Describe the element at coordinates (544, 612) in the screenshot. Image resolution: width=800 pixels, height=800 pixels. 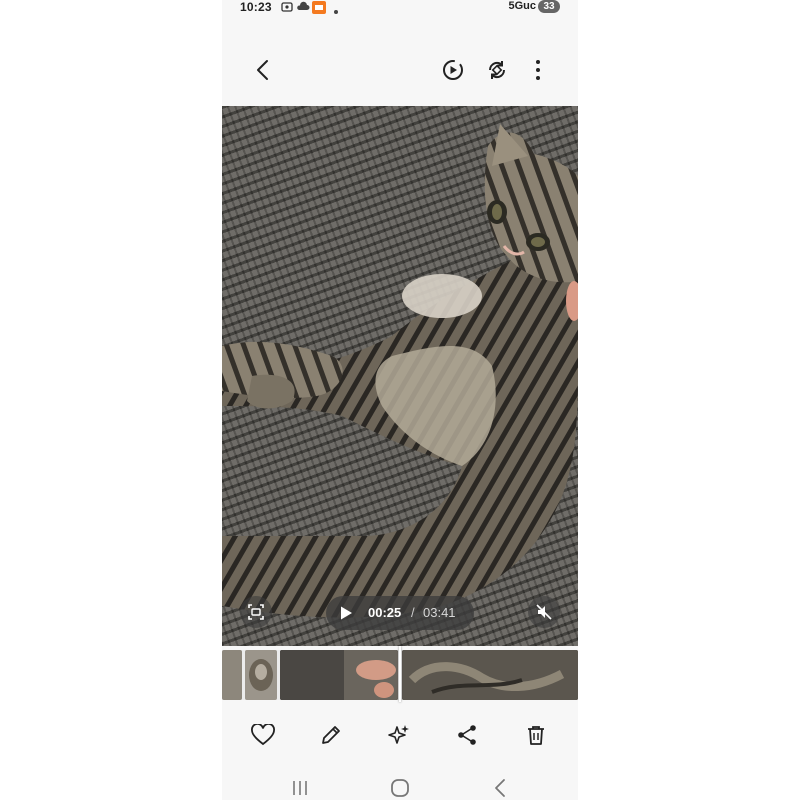
I see `mute-icon` at that location.